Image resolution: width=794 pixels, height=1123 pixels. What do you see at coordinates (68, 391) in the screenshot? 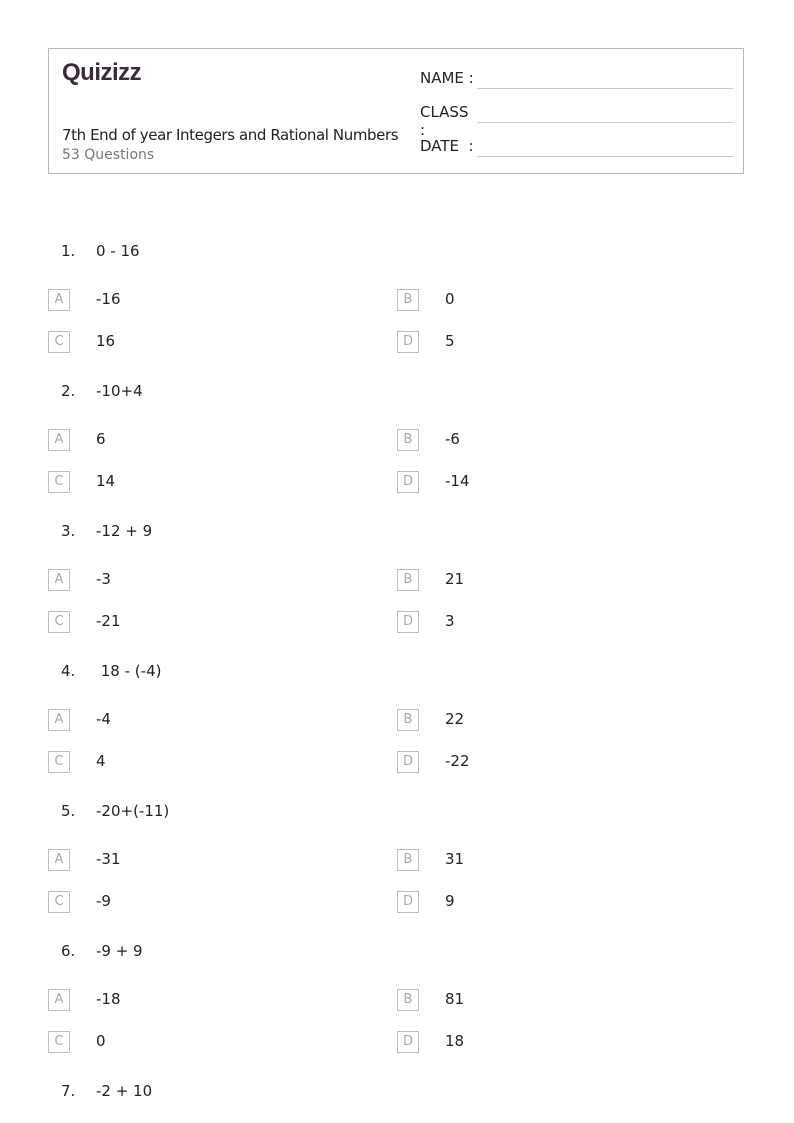
I see `question-number: 2.` at bounding box center [68, 391].